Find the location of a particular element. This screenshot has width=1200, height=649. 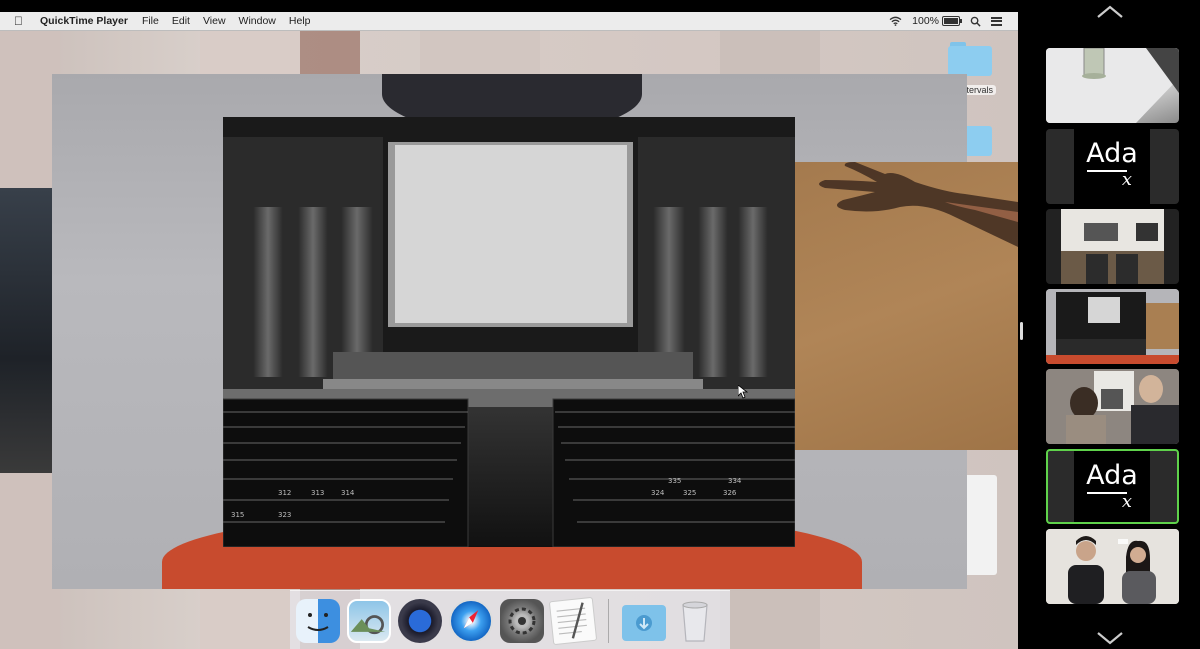

hand-video-panel is located at coordinates (906, 306).